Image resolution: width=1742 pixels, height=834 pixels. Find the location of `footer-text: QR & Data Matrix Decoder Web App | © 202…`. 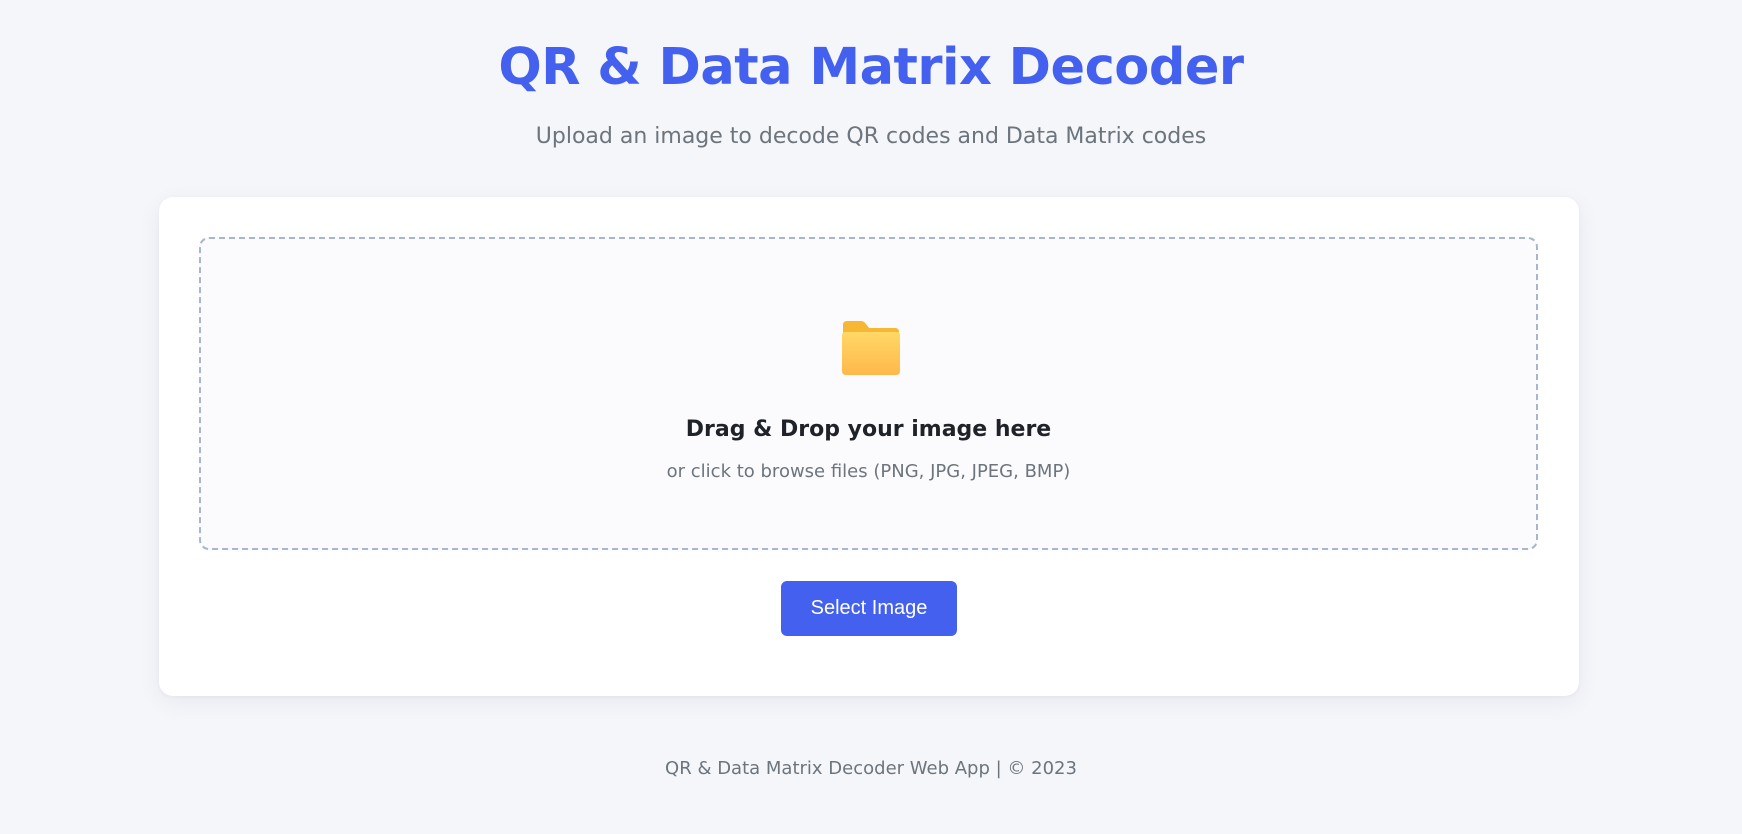

footer-text: QR & Data Matrix Decoder Web App | © 202… is located at coordinates (871, 768).